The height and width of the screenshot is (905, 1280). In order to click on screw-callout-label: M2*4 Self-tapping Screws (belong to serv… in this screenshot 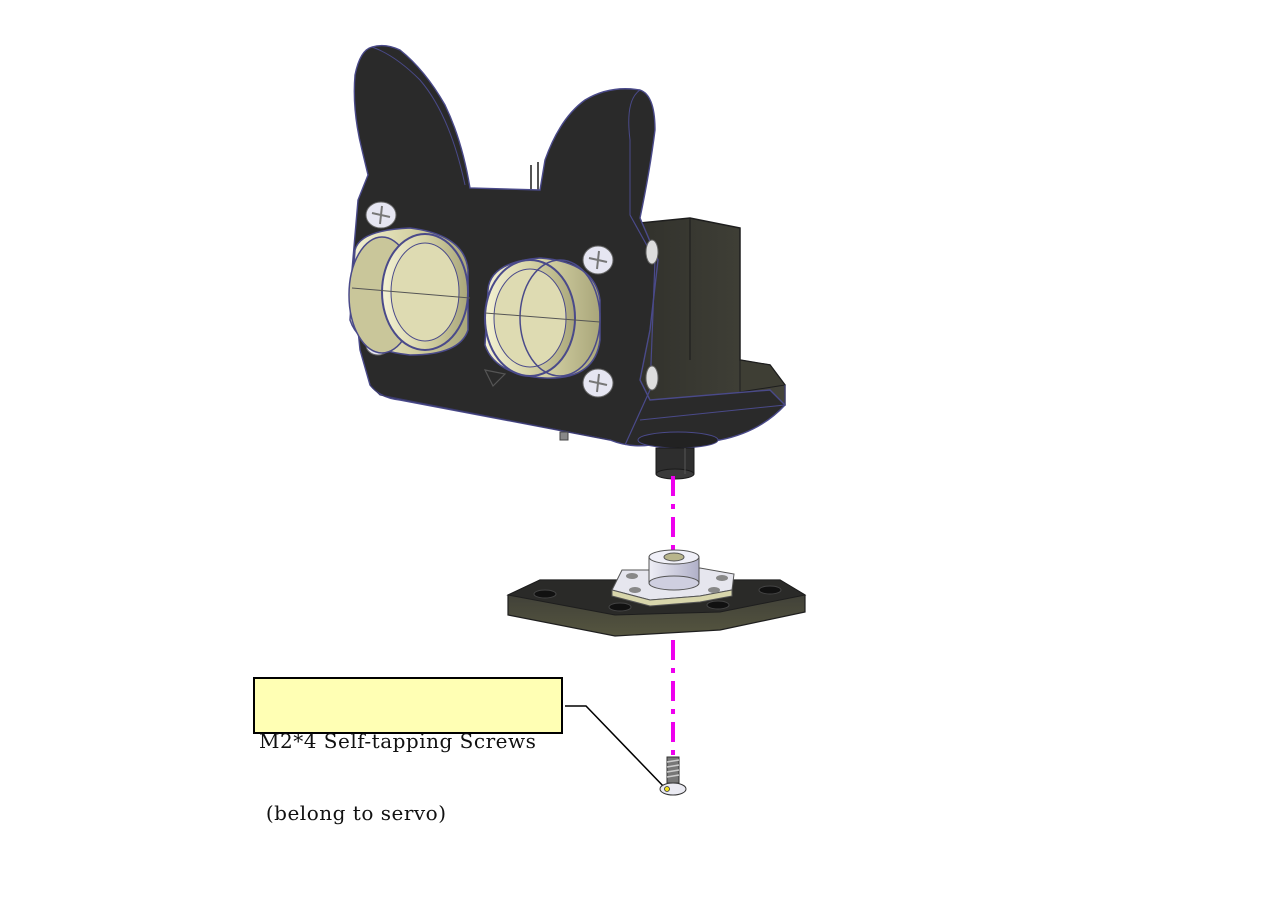, I will do `click(408, 751)`.